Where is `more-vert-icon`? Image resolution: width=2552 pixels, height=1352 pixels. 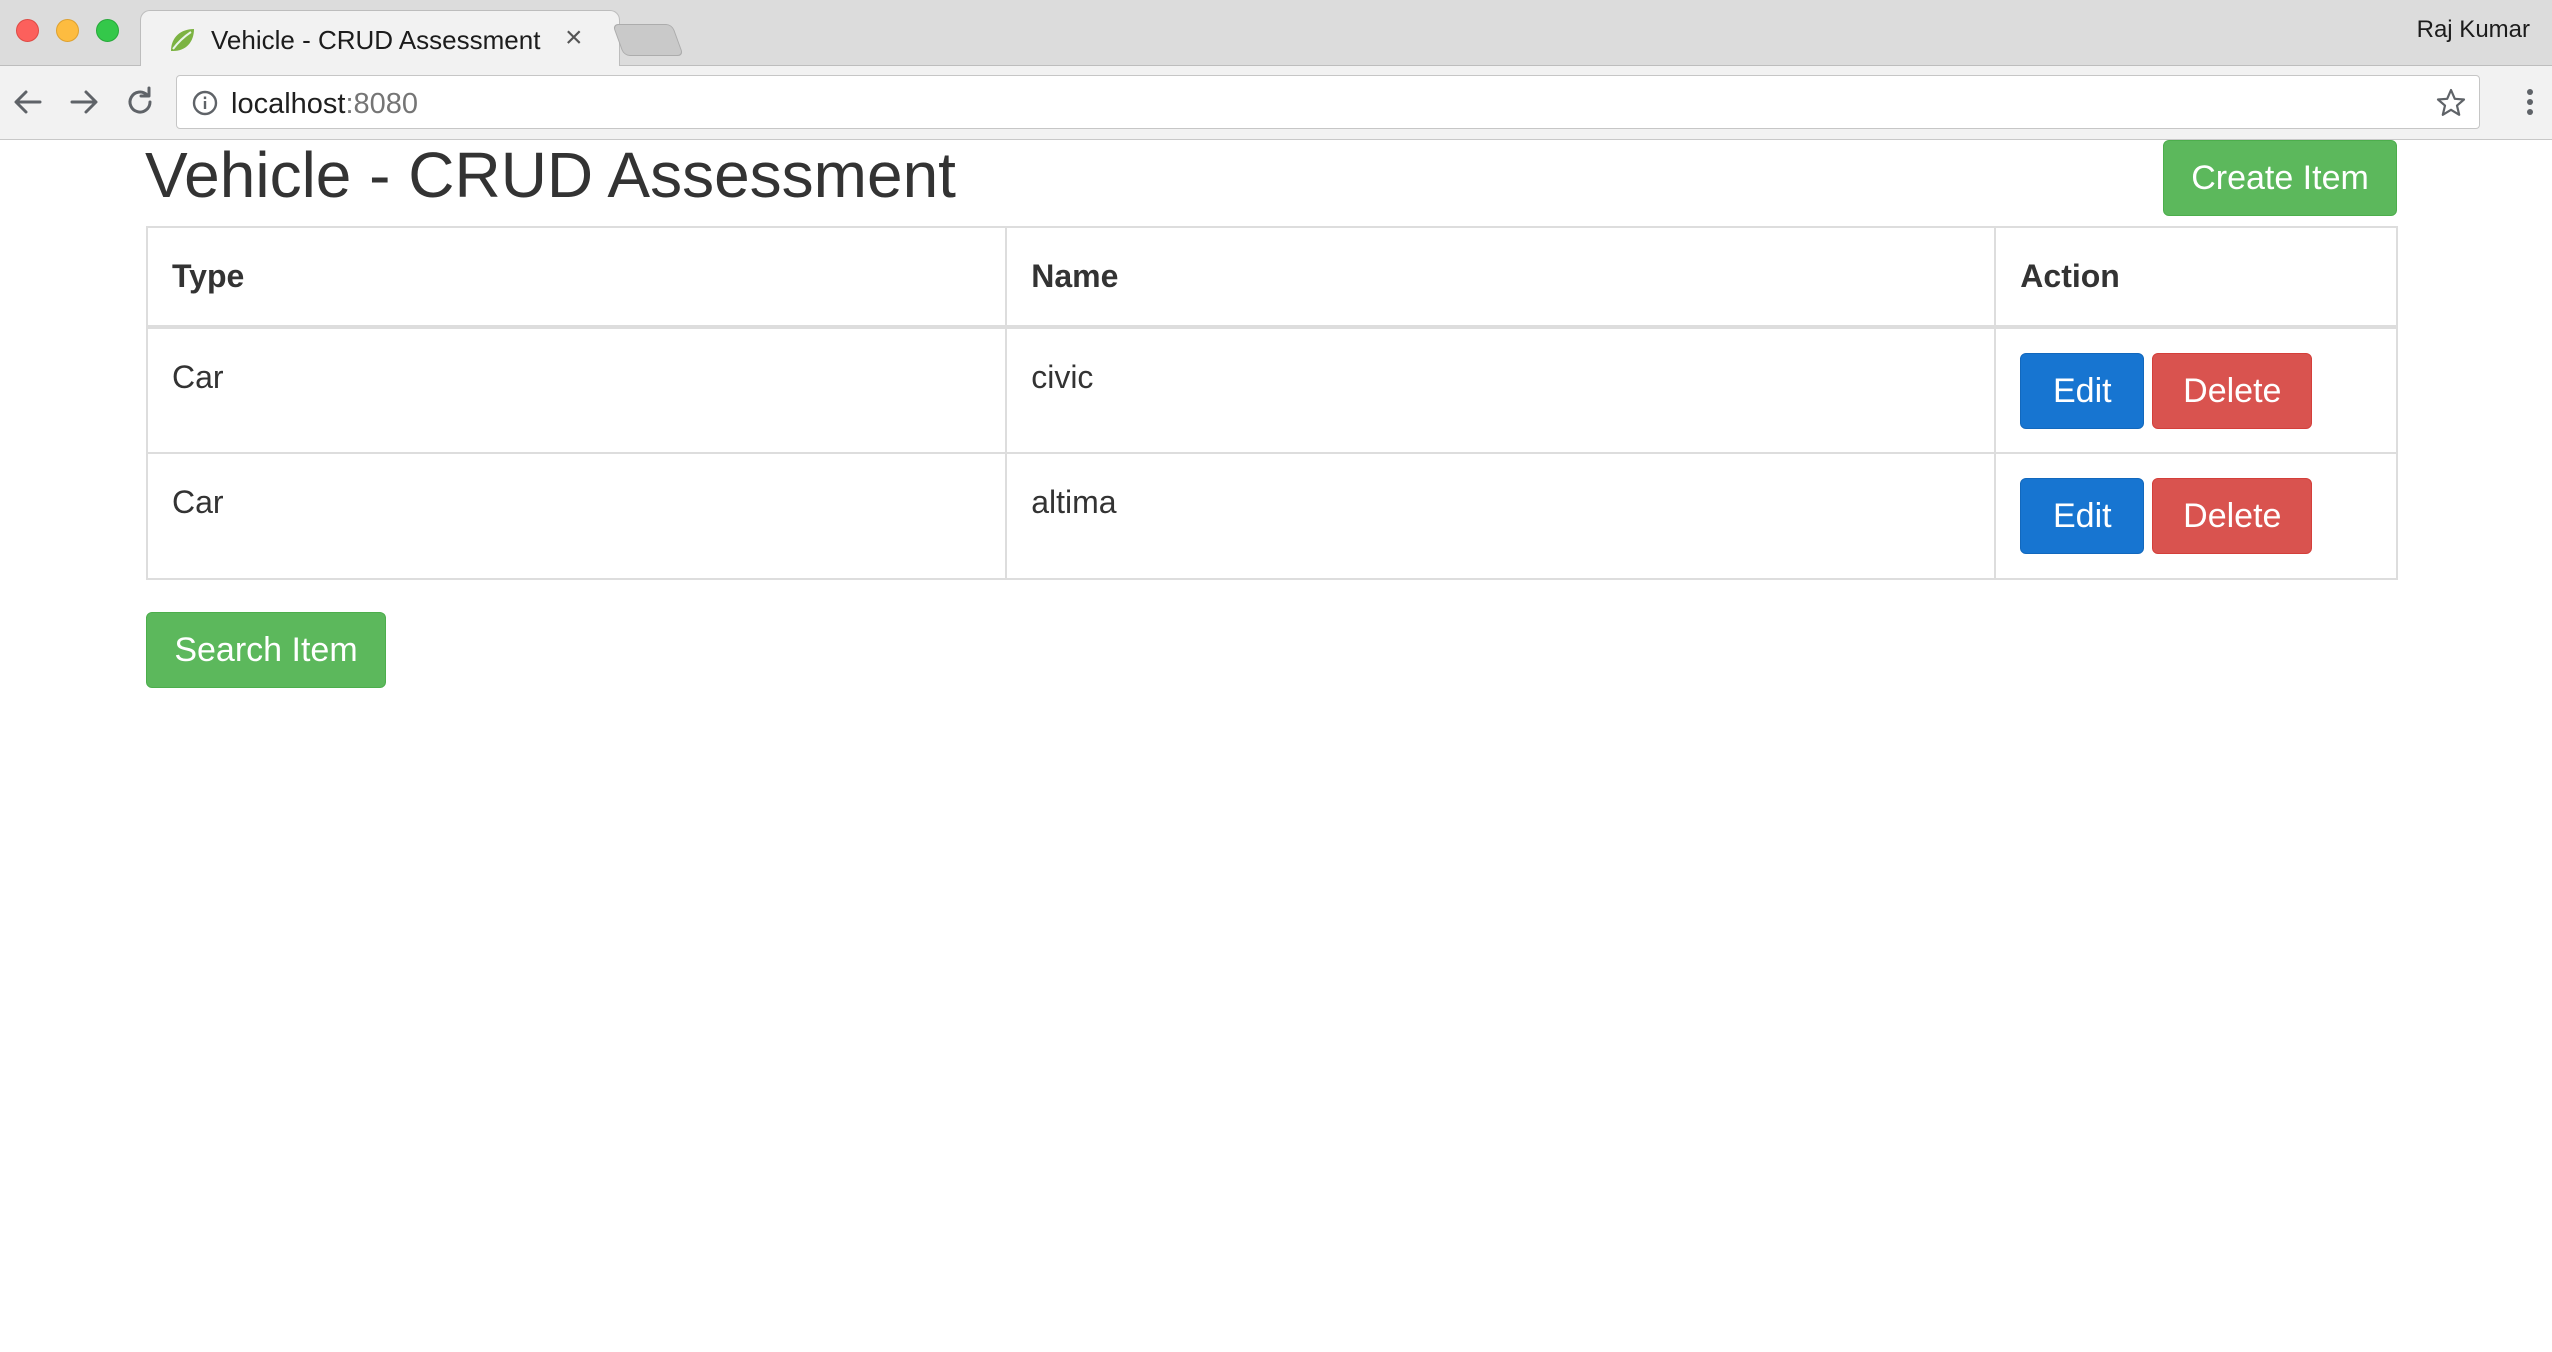 more-vert-icon is located at coordinates (2530, 102).